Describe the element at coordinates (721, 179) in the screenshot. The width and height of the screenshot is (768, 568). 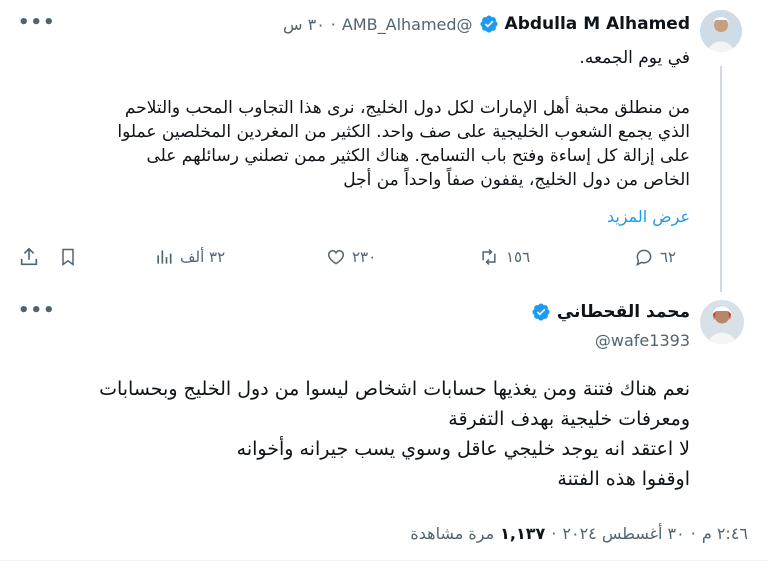
I see `thread-connector-line` at that location.